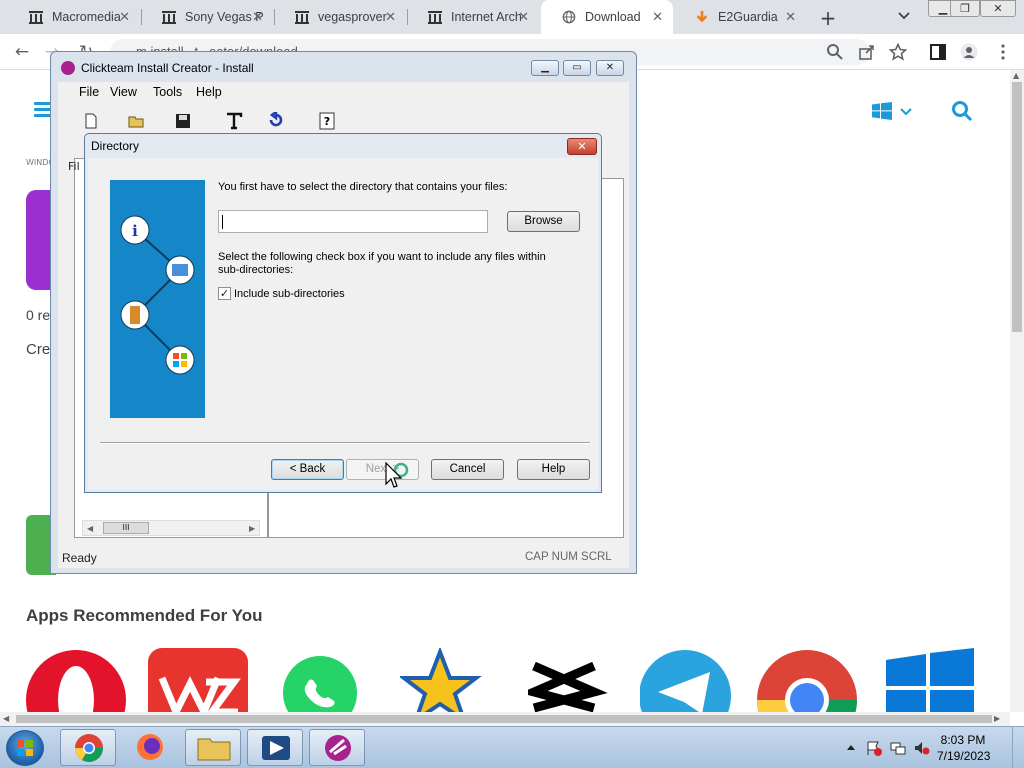 The height and width of the screenshot is (768, 1024). Describe the element at coordinates (1017, 391) in the screenshot. I see `page-vertical-scrollbar: ▲` at that location.